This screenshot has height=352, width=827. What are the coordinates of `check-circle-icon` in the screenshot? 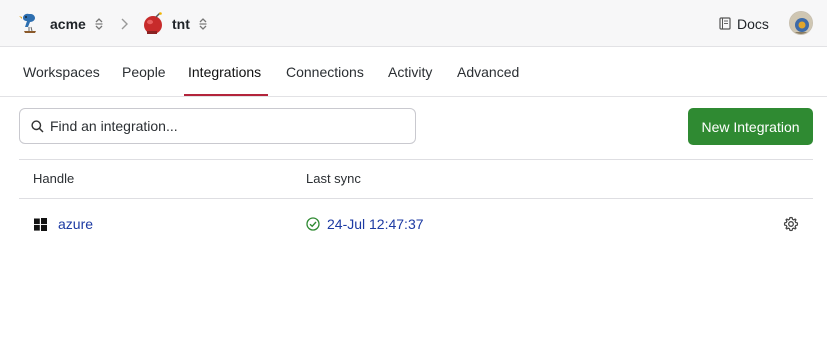 It's located at (313, 224).